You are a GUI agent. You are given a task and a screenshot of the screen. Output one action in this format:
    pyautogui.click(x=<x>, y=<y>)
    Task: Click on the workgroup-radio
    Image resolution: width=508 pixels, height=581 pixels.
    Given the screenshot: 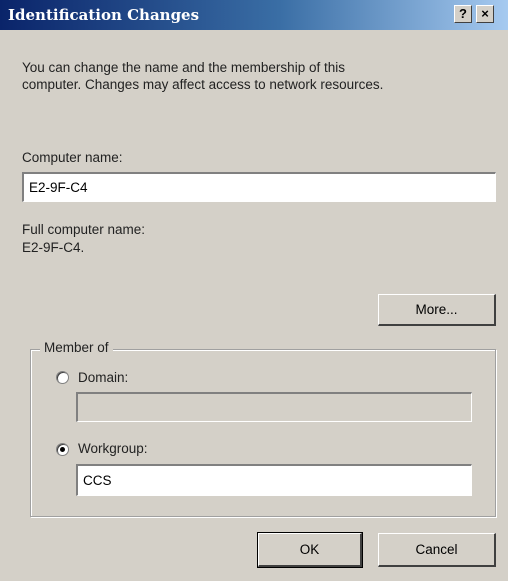 What is the action you would take?
    pyautogui.click(x=62, y=449)
    